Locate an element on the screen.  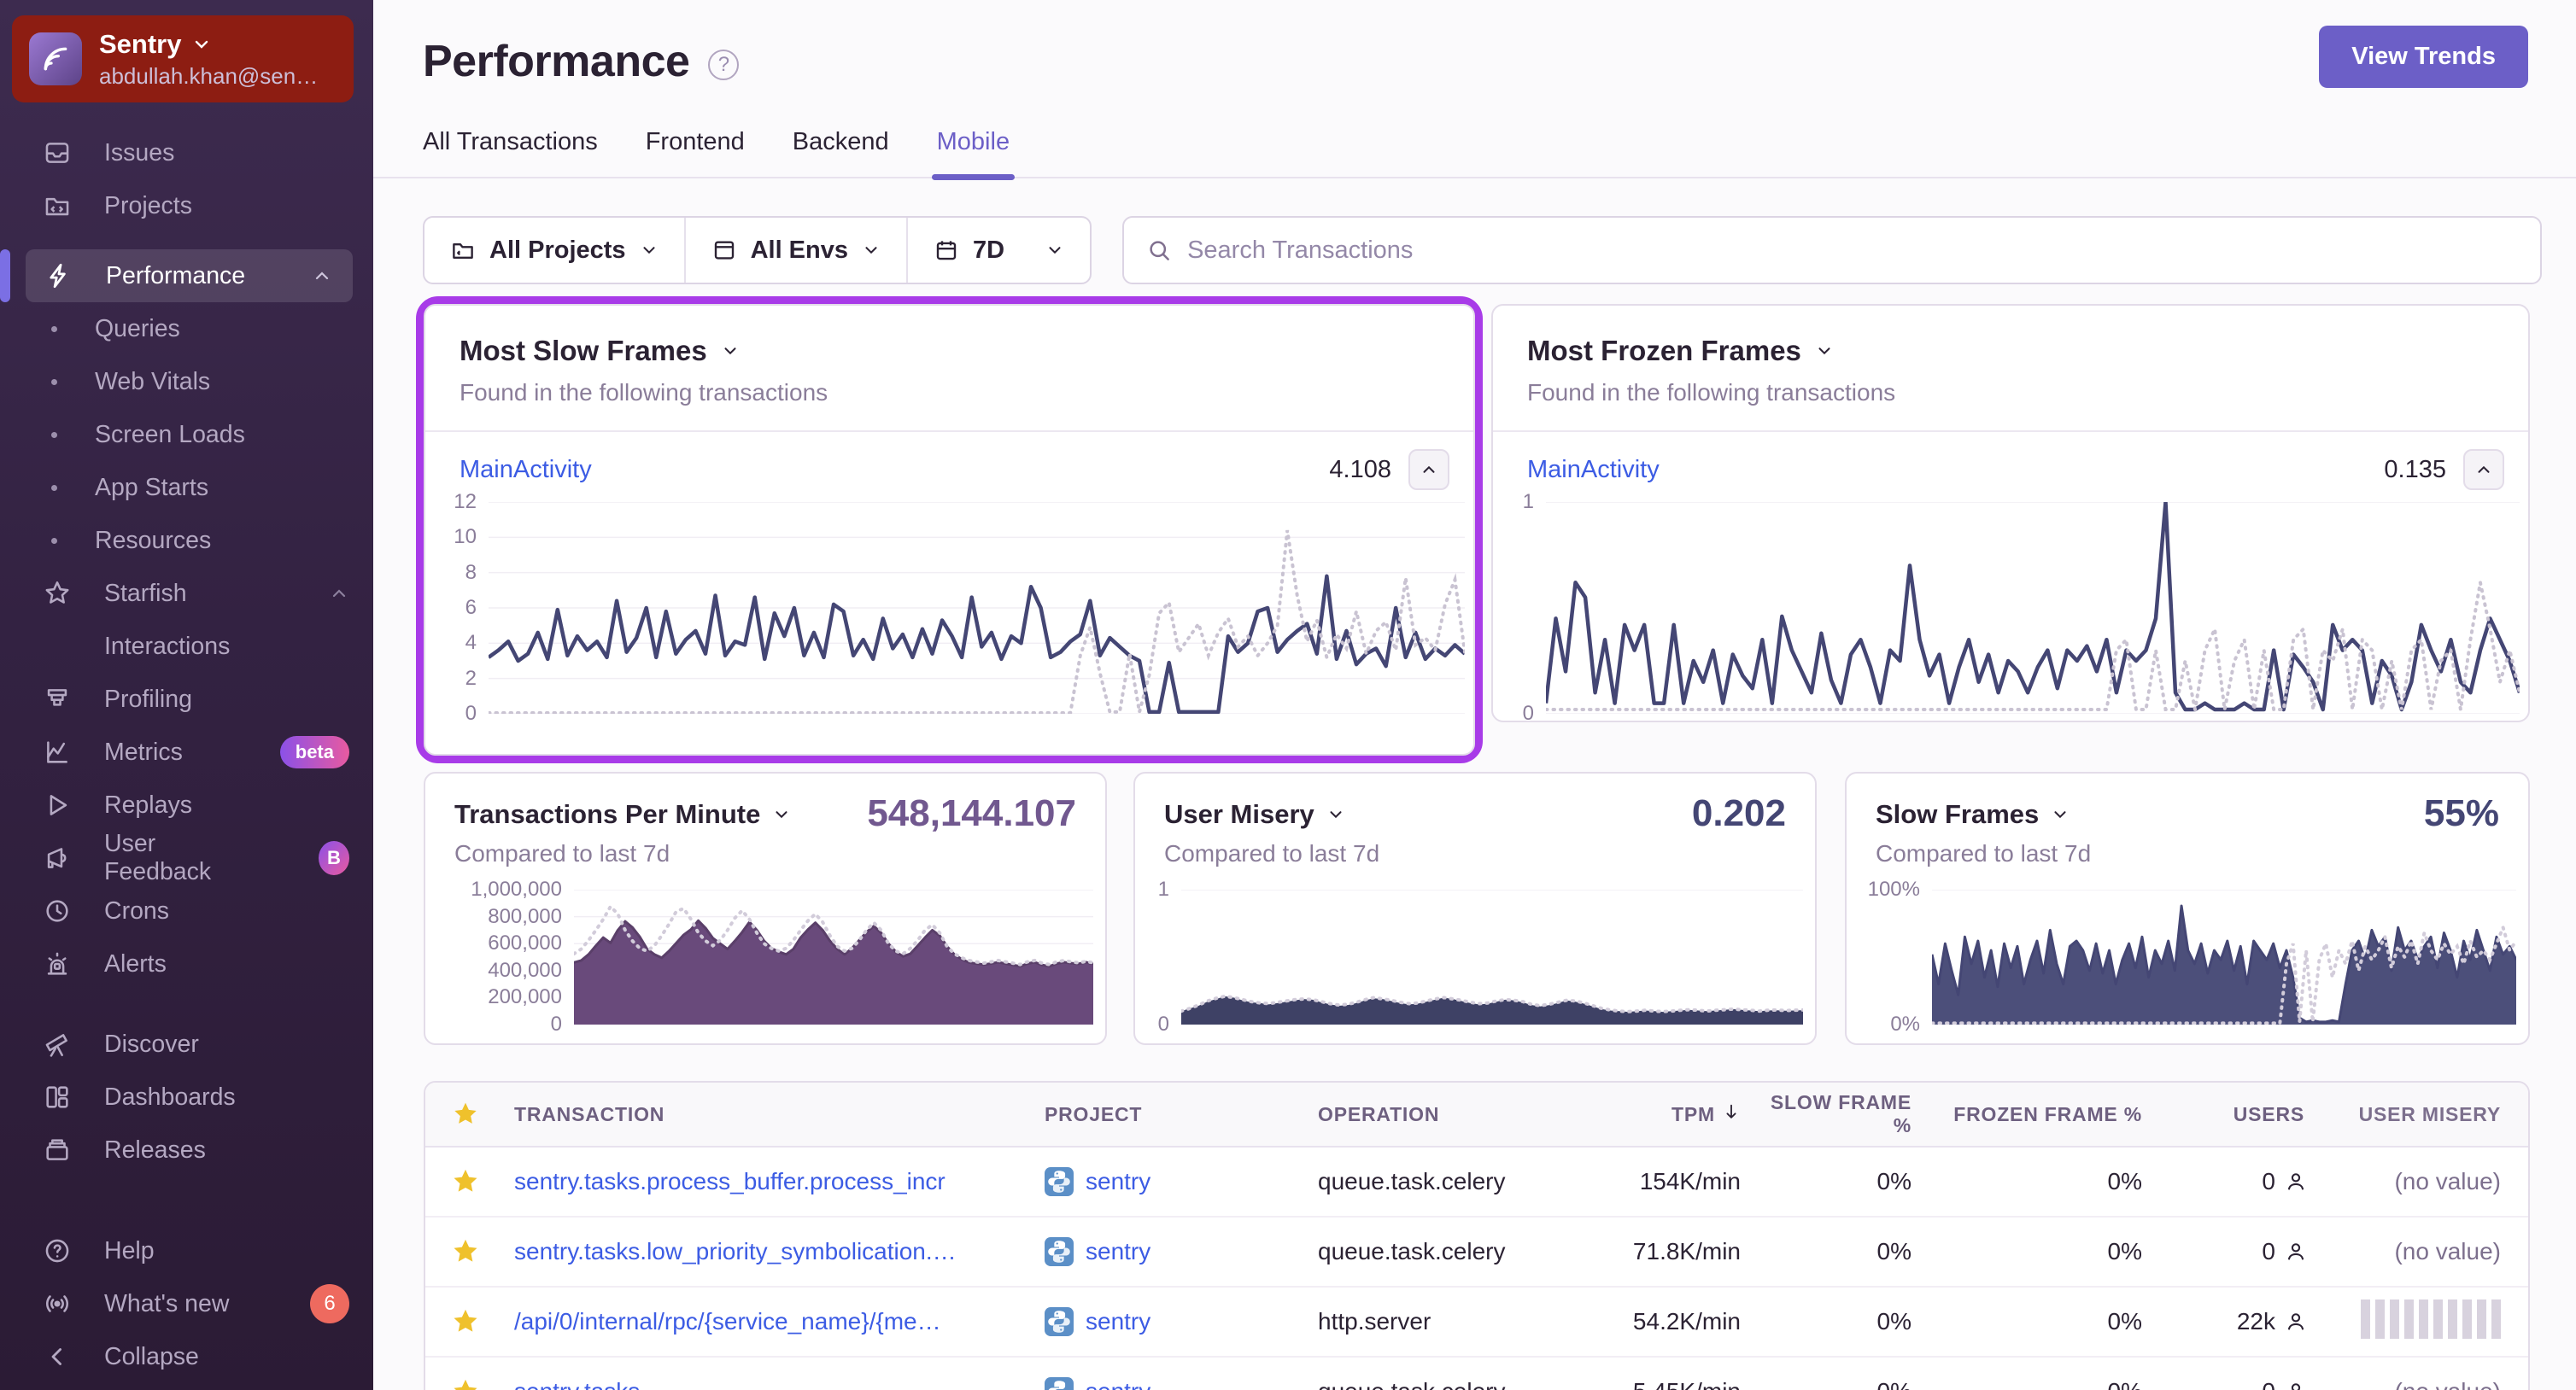
sidebar-item-dashboards: Dashboards is located at coordinates (186, 1097).